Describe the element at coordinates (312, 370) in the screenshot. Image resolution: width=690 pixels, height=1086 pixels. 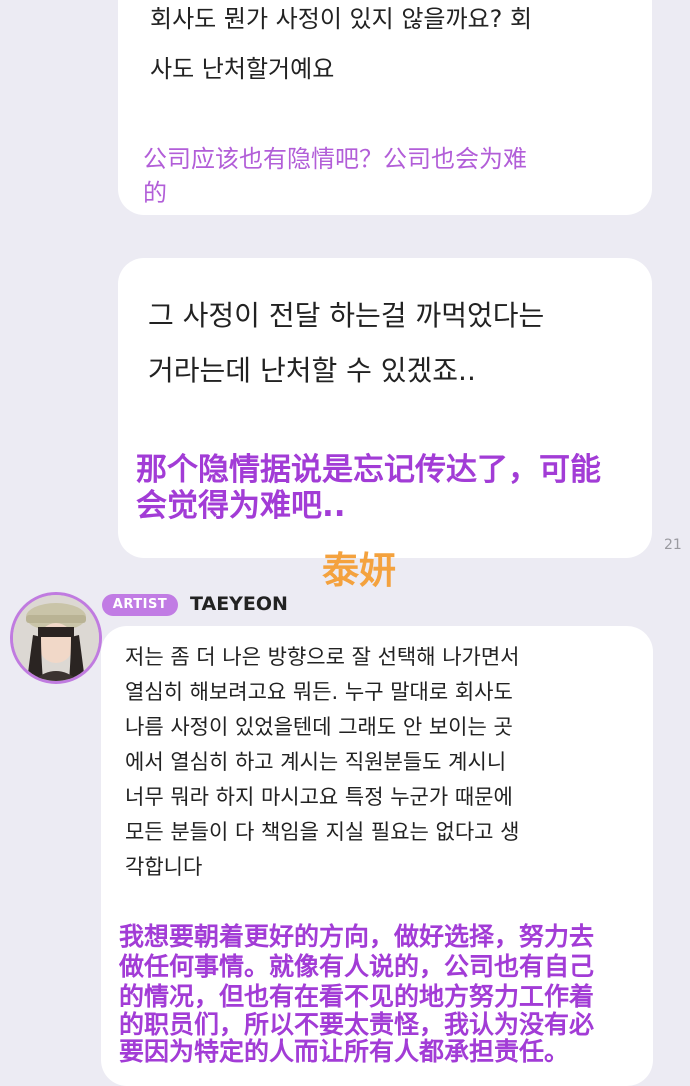
I see `message-2-korean-line-2: 거라는데 난처할 수 있겠죠..` at that location.